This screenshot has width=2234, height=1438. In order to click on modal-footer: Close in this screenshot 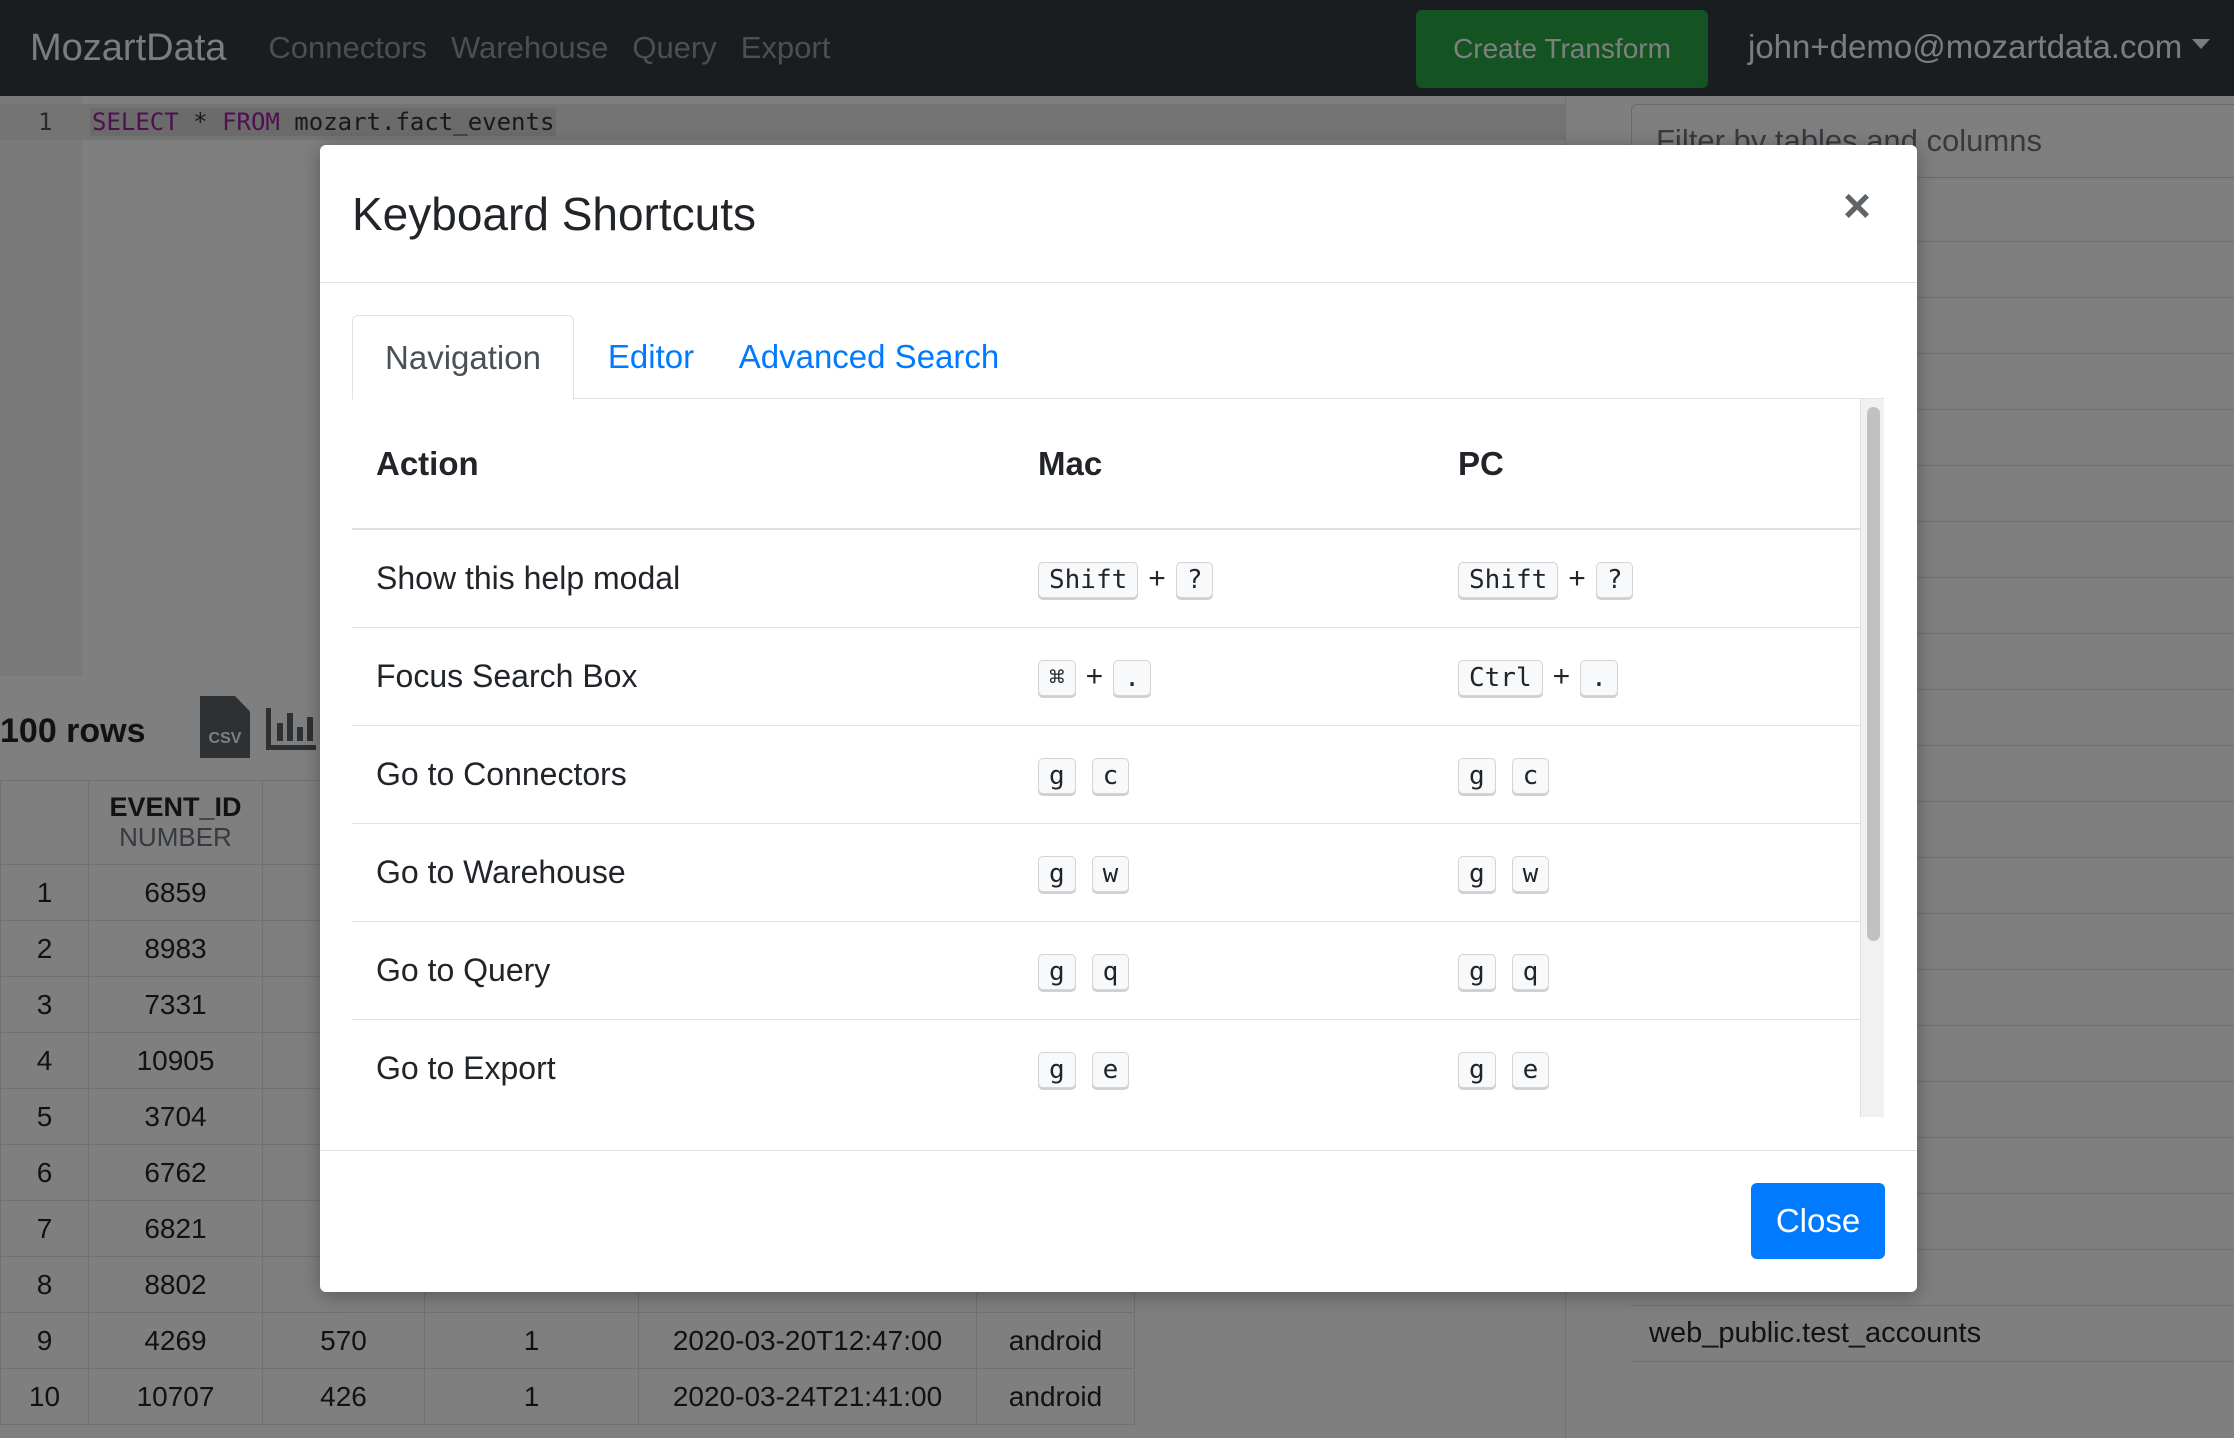, I will do `click(1118, 1221)`.